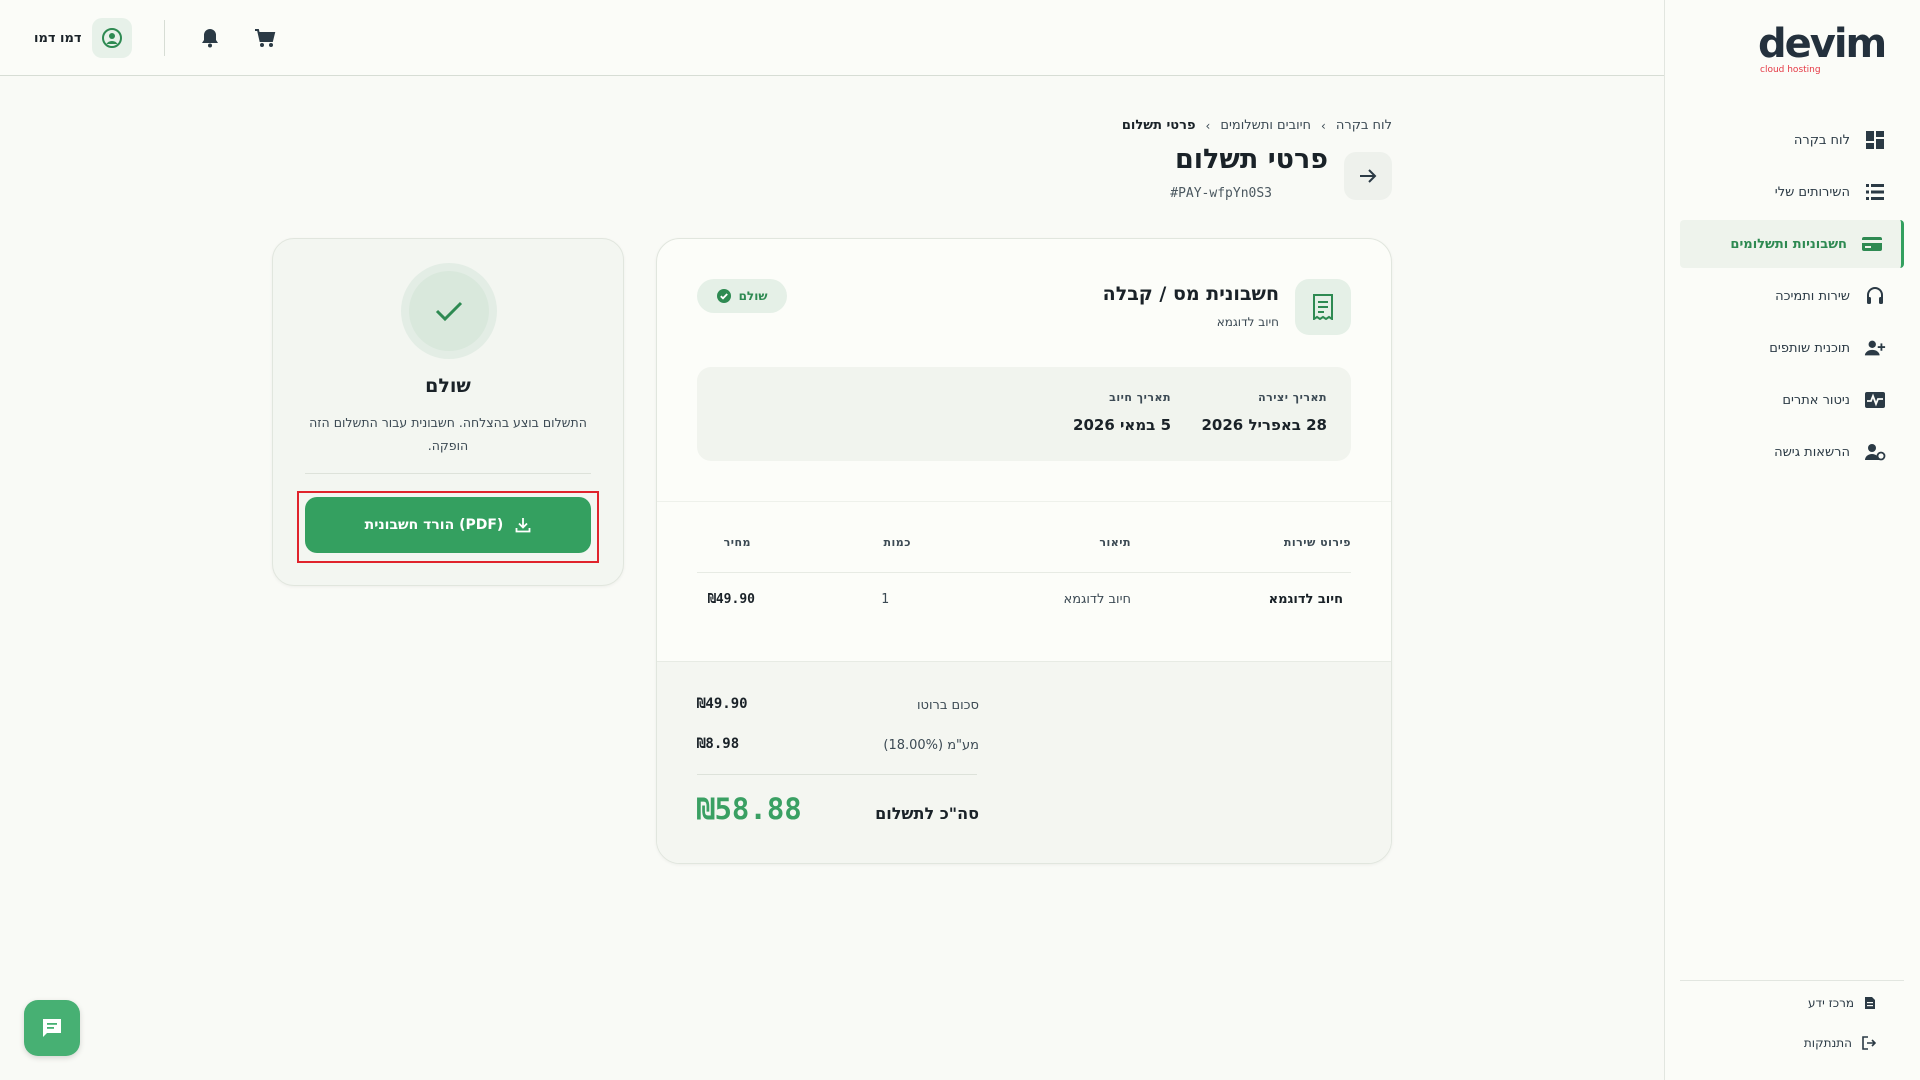 The height and width of the screenshot is (1080, 1920). I want to click on chat-icon, so click(52, 1028).